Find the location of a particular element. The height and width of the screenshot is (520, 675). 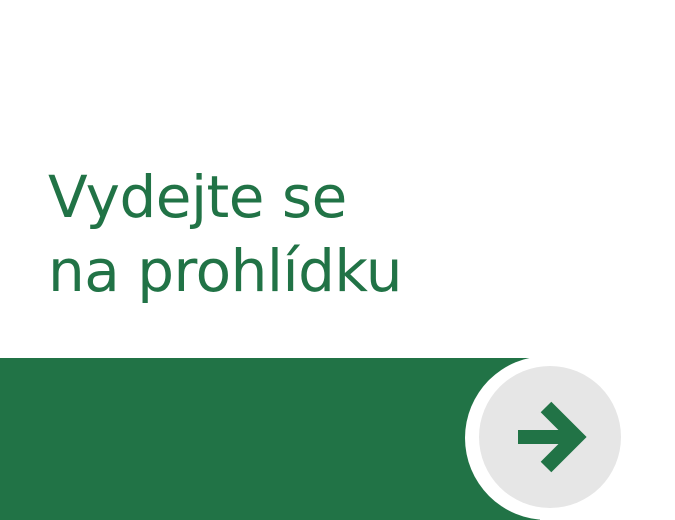

title-line-2: na prohlídku is located at coordinates (225, 271).